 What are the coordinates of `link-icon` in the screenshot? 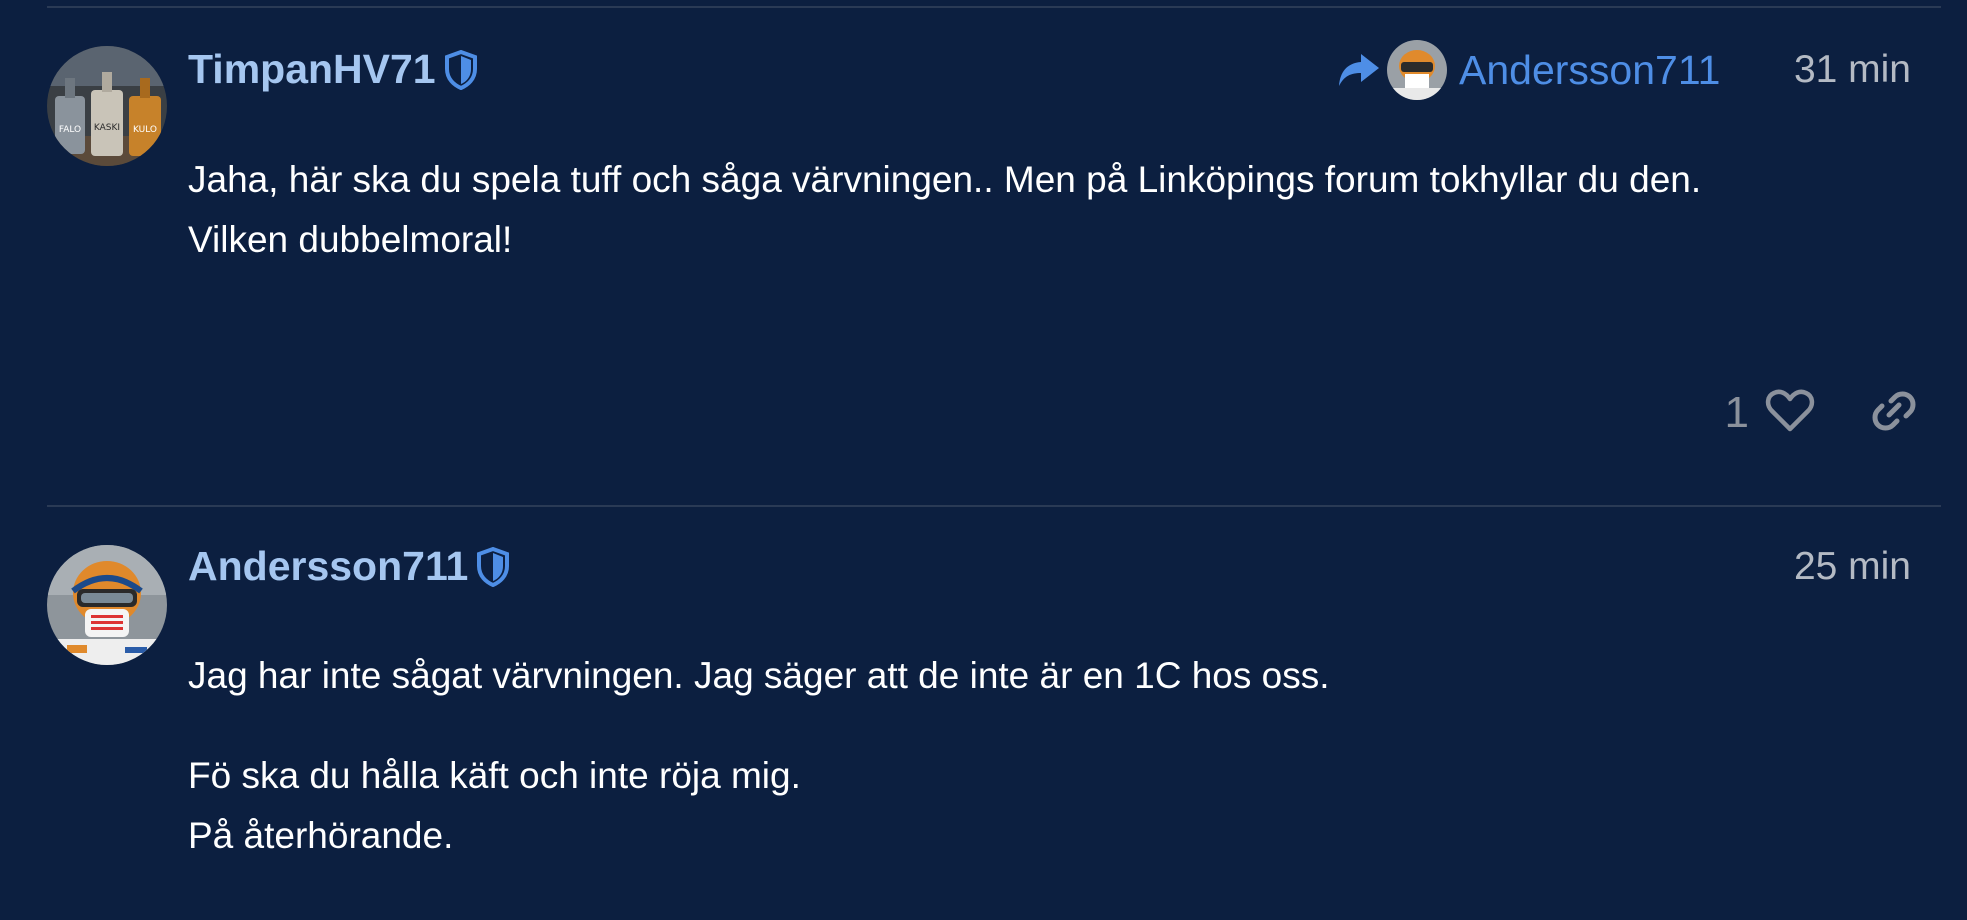 It's located at (1894, 410).